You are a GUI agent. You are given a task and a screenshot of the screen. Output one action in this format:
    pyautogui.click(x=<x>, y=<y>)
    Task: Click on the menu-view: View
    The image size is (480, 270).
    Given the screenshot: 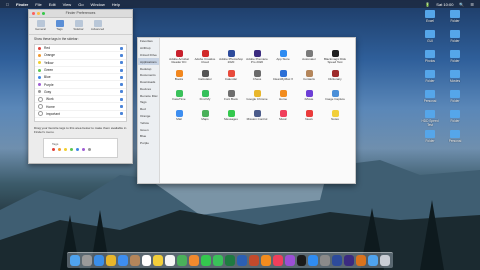 What is the action you would take?
    pyautogui.click(x=67, y=4)
    